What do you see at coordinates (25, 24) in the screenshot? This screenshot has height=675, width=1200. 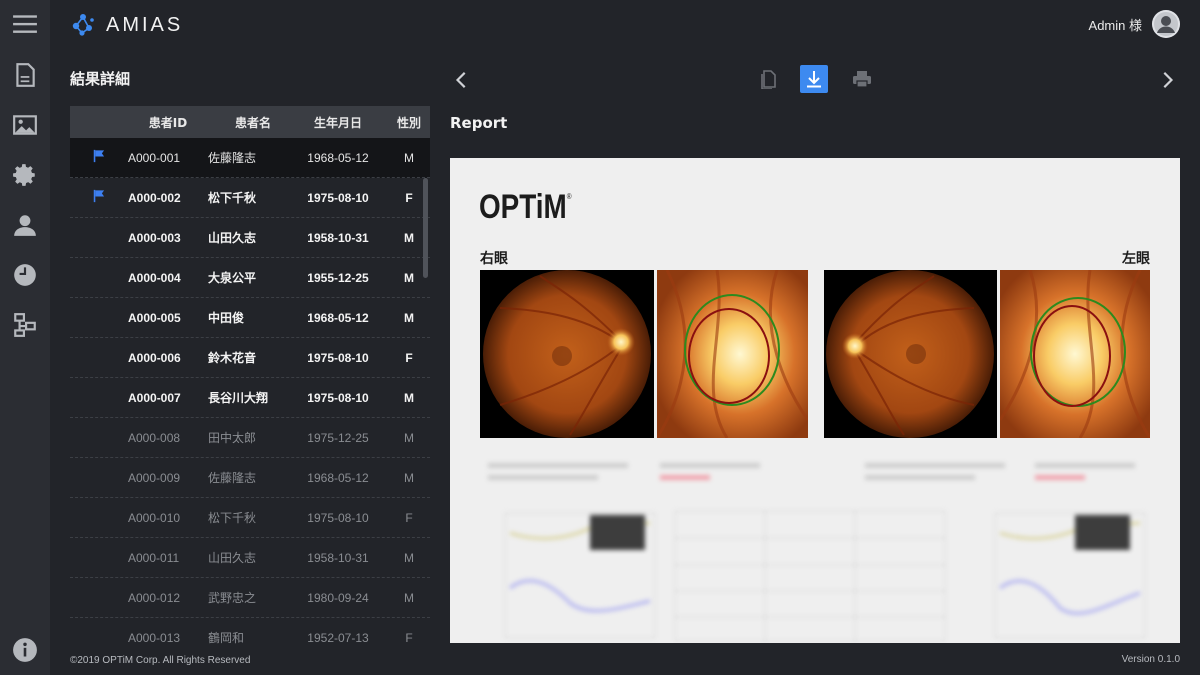 I see `menu-icon` at bounding box center [25, 24].